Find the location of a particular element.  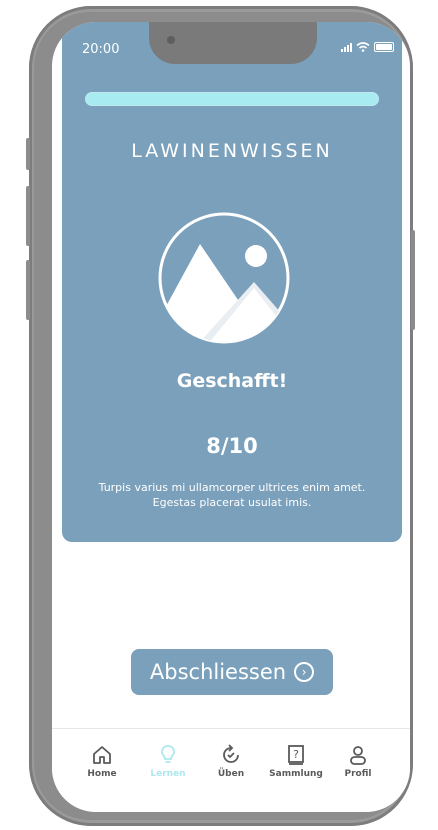

signal-icon is located at coordinates (346, 47).